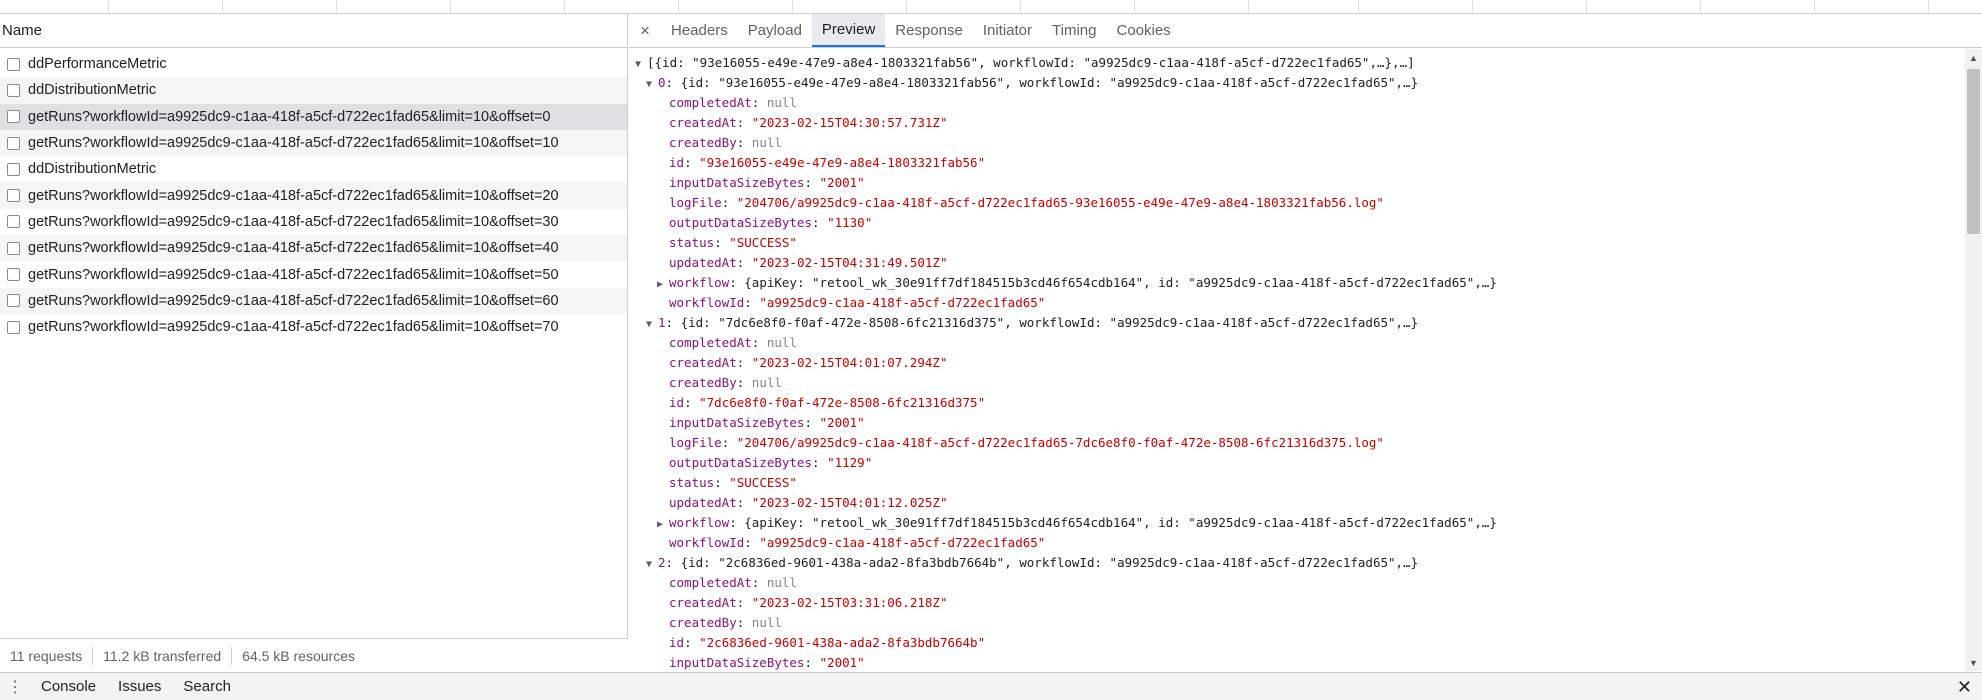 The image size is (1982, 700). I want to click on request-name: ddDistributionMetric, so click(92, 169).